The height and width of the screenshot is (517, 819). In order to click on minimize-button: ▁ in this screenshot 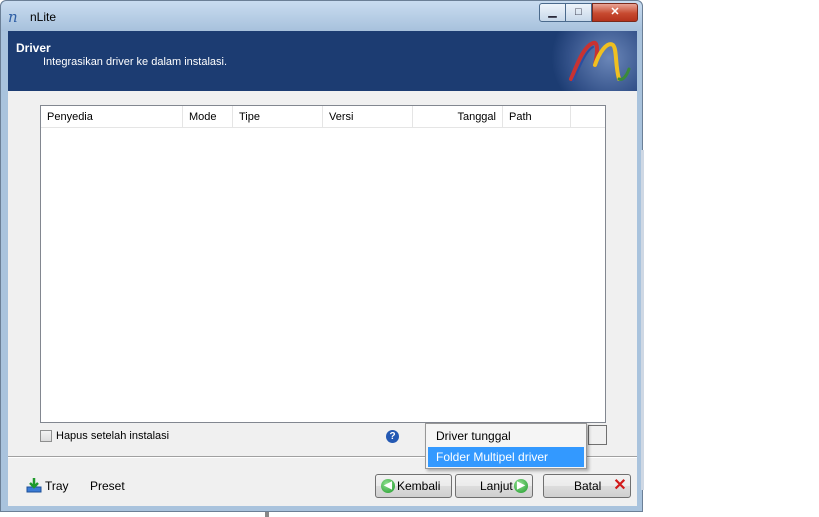, I will do `click(552, 12)`.